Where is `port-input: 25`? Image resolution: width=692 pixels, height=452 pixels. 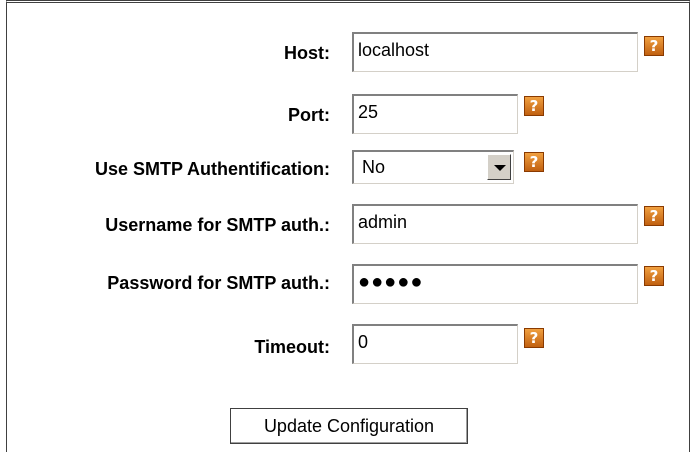
port-input: 25 is located at coordinates (435, 114).